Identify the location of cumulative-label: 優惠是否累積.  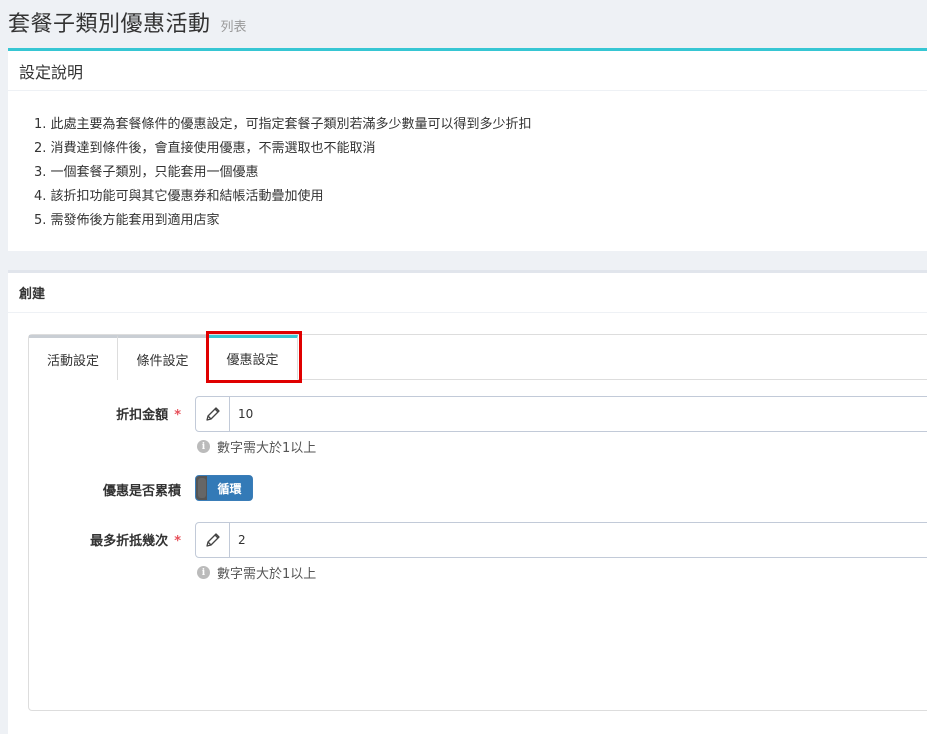
(141, 491).